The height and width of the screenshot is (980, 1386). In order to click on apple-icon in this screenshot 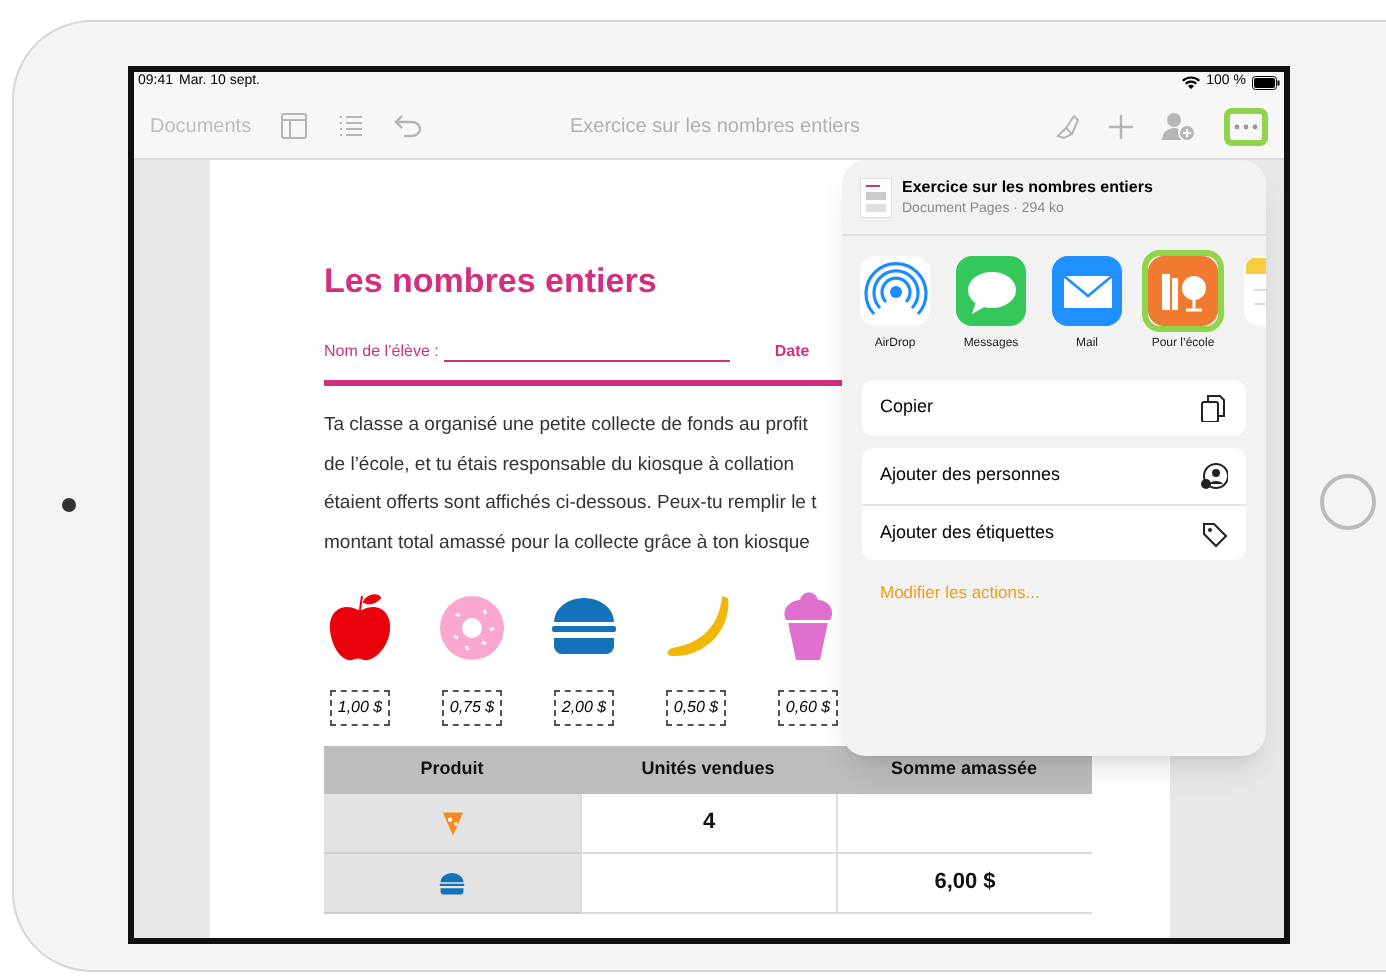, I will do `click(360, 628)`.